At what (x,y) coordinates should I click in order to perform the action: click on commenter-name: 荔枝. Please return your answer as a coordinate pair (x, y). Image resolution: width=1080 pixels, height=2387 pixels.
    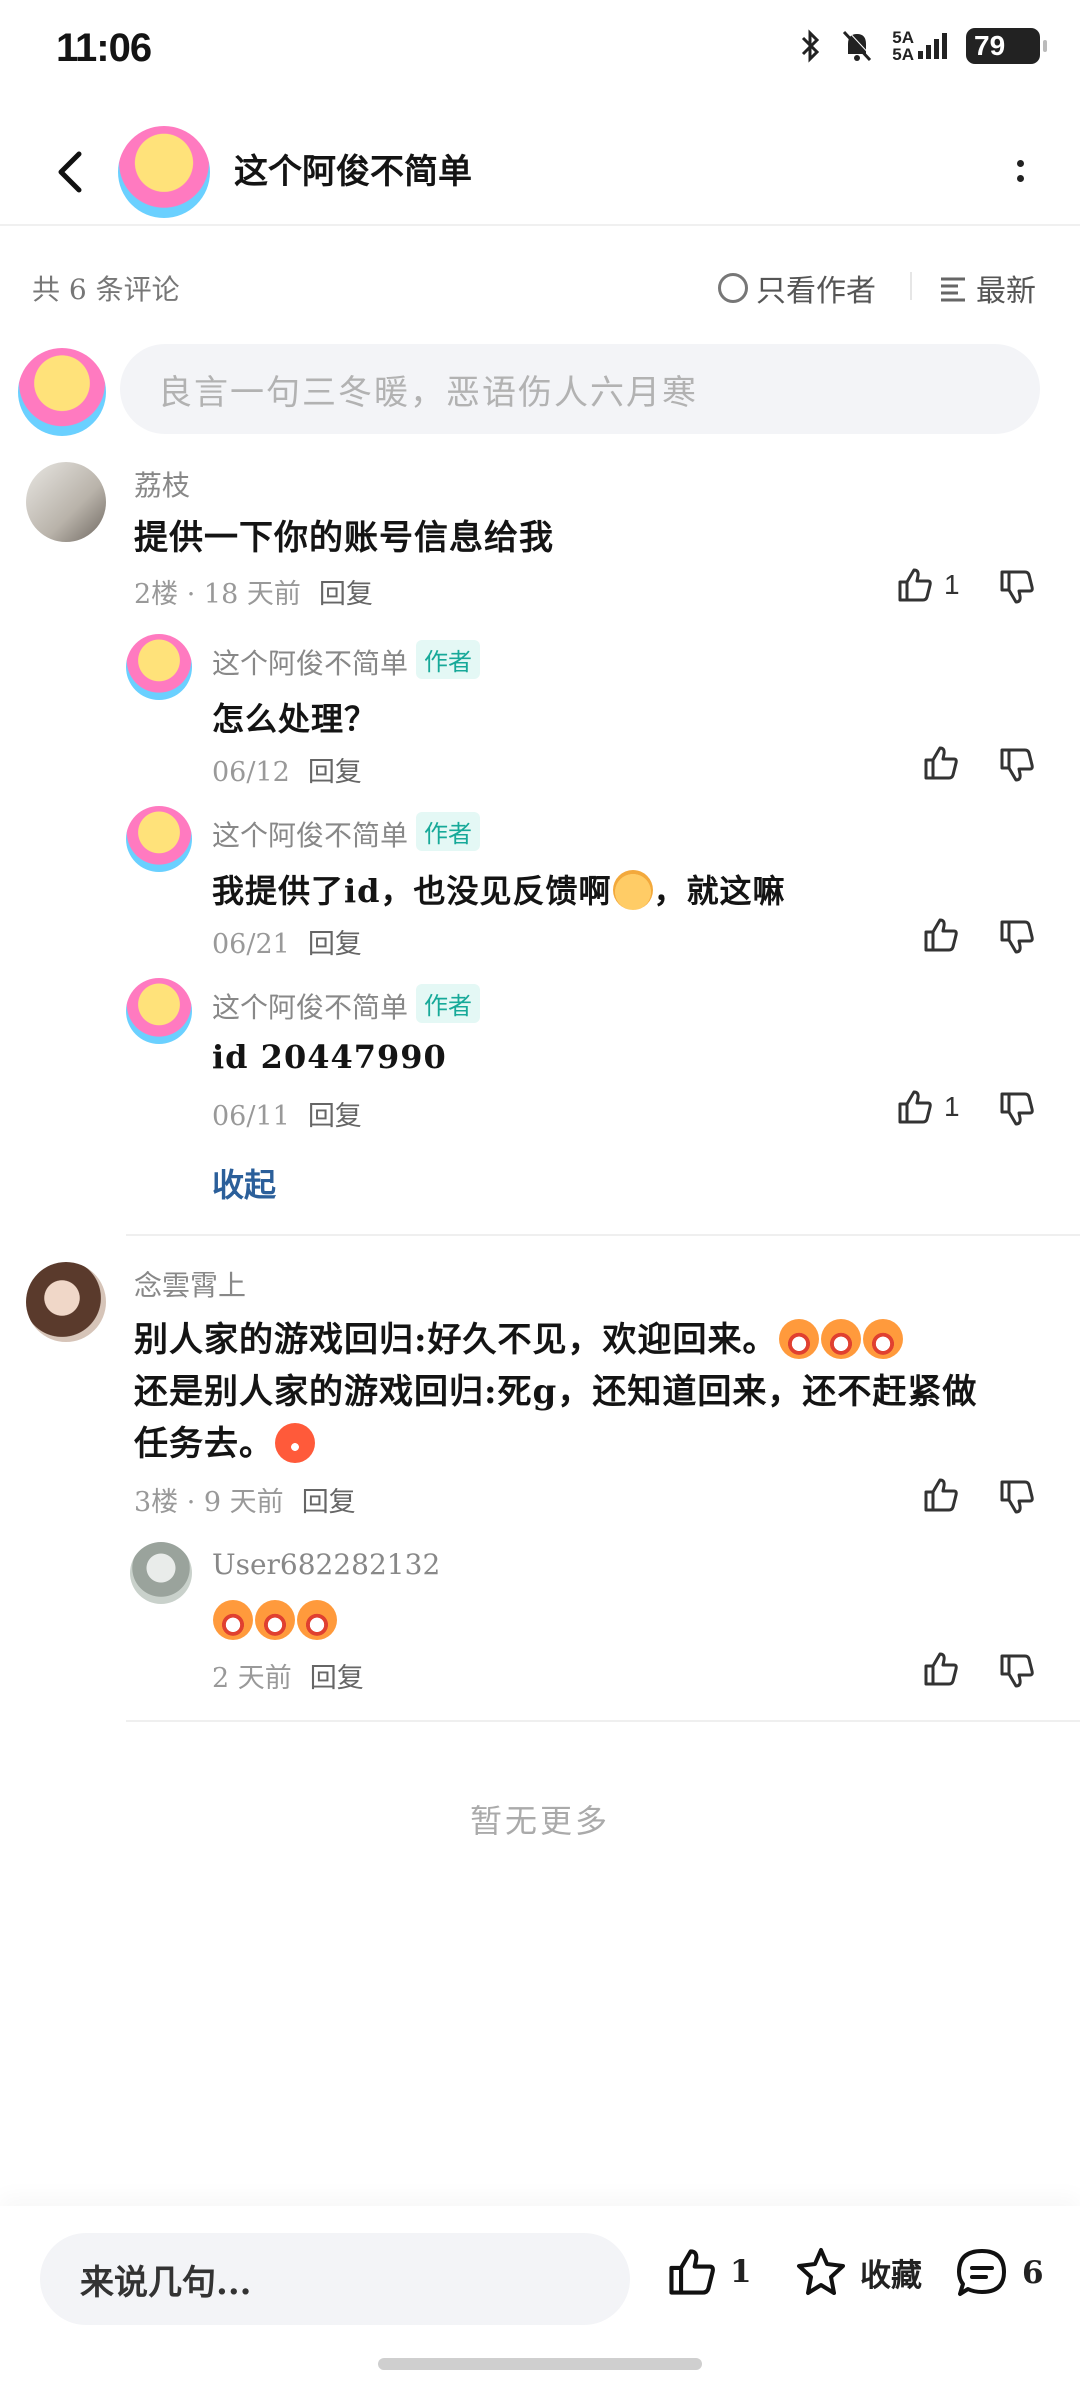
    Looking at the image, I should click on (162, 484).